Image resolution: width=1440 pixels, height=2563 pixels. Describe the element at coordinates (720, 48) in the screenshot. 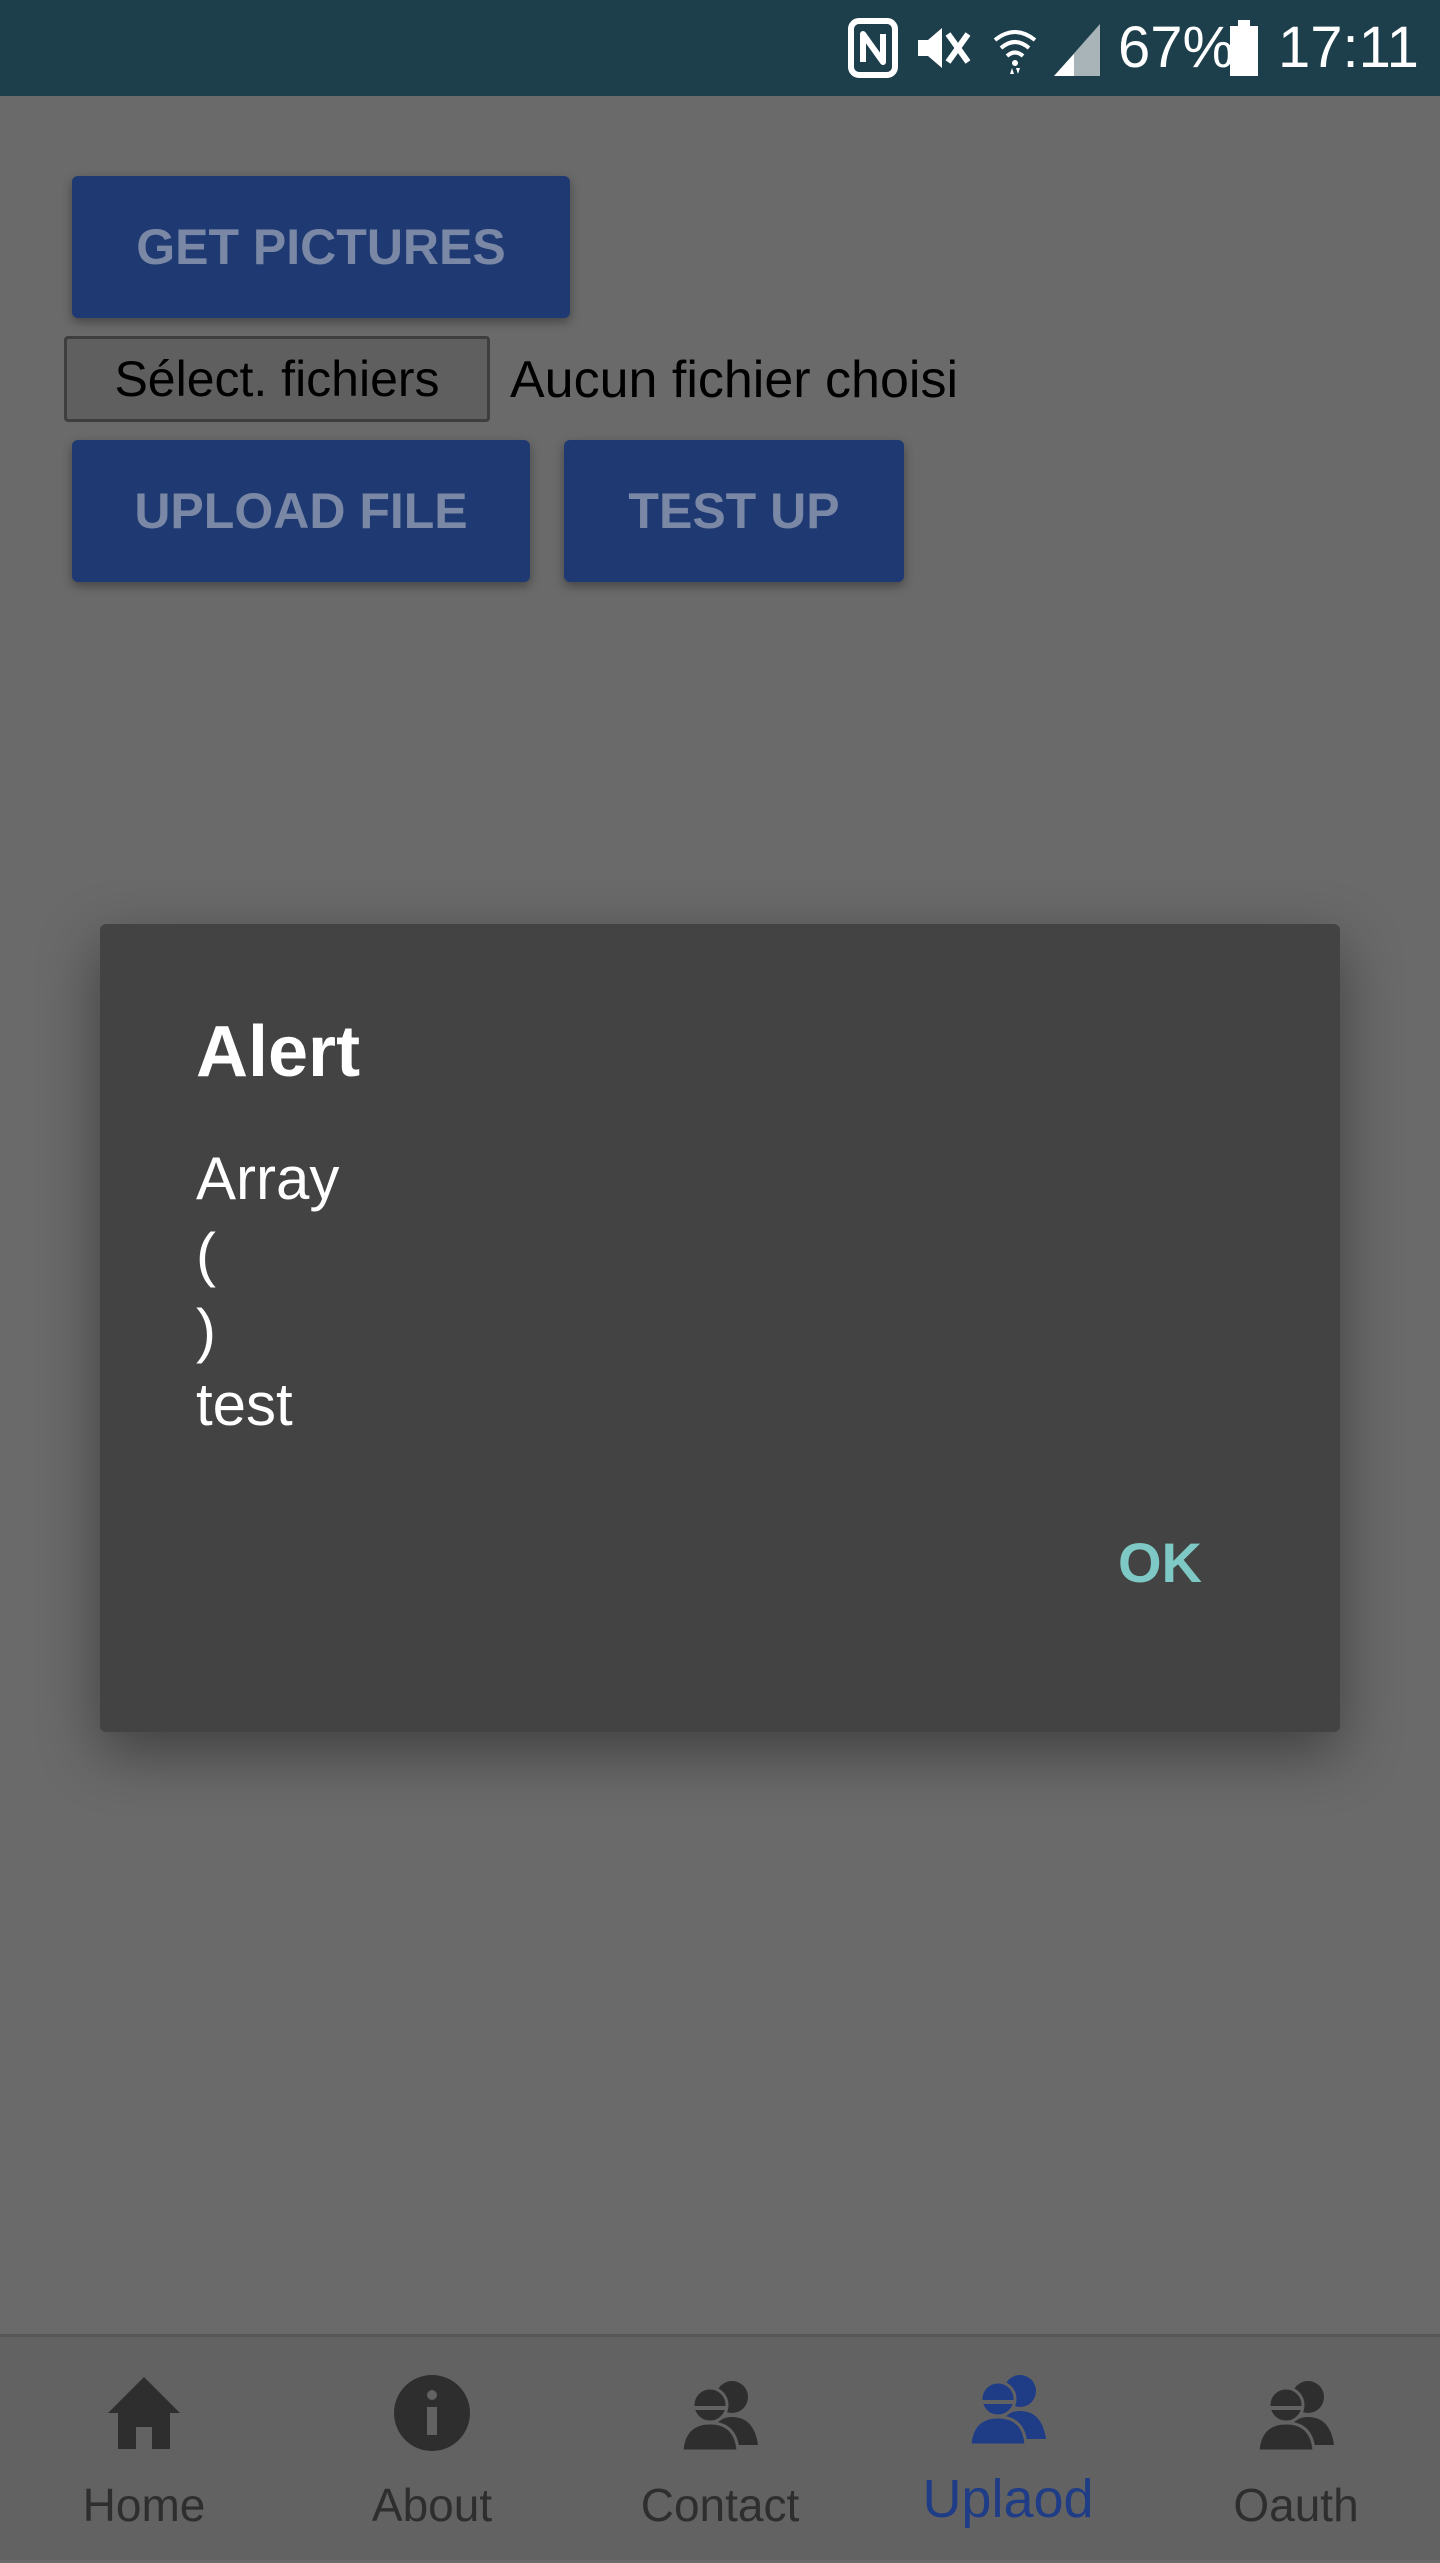

I see `status-bar: 67% 17:11` at that location.